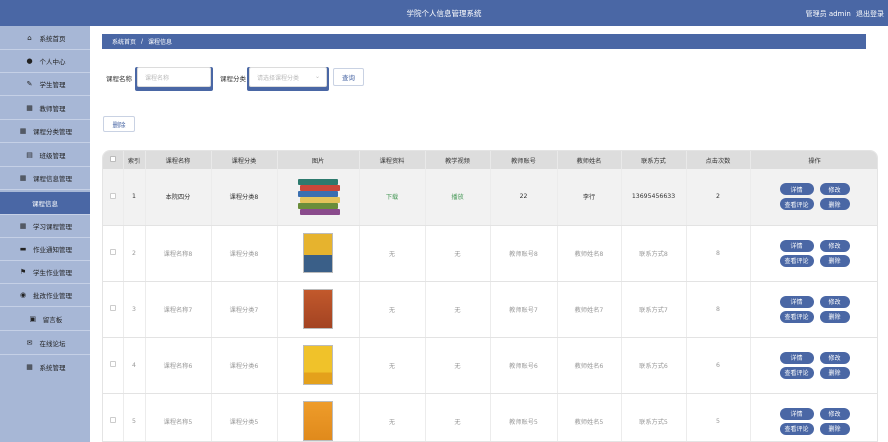 The width and height of the screenshot is (888, 442). Describe the element at coordinates (524, 160) in the screenshot. I see `column-header: 教师账号` at that location.